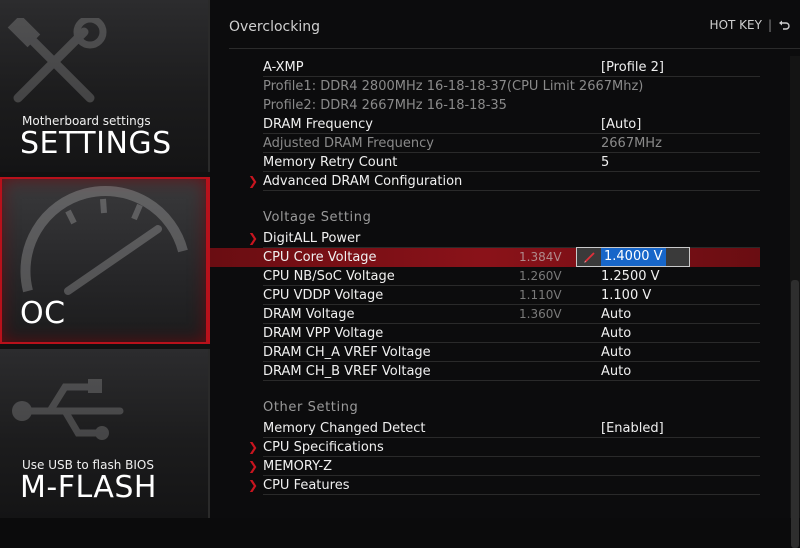 This screenshot has width=800, height=548. What do you see at coordinates (311, 407) in the screenshot?
I see `section-title: Other Setting` at bounding box center [311, 407].